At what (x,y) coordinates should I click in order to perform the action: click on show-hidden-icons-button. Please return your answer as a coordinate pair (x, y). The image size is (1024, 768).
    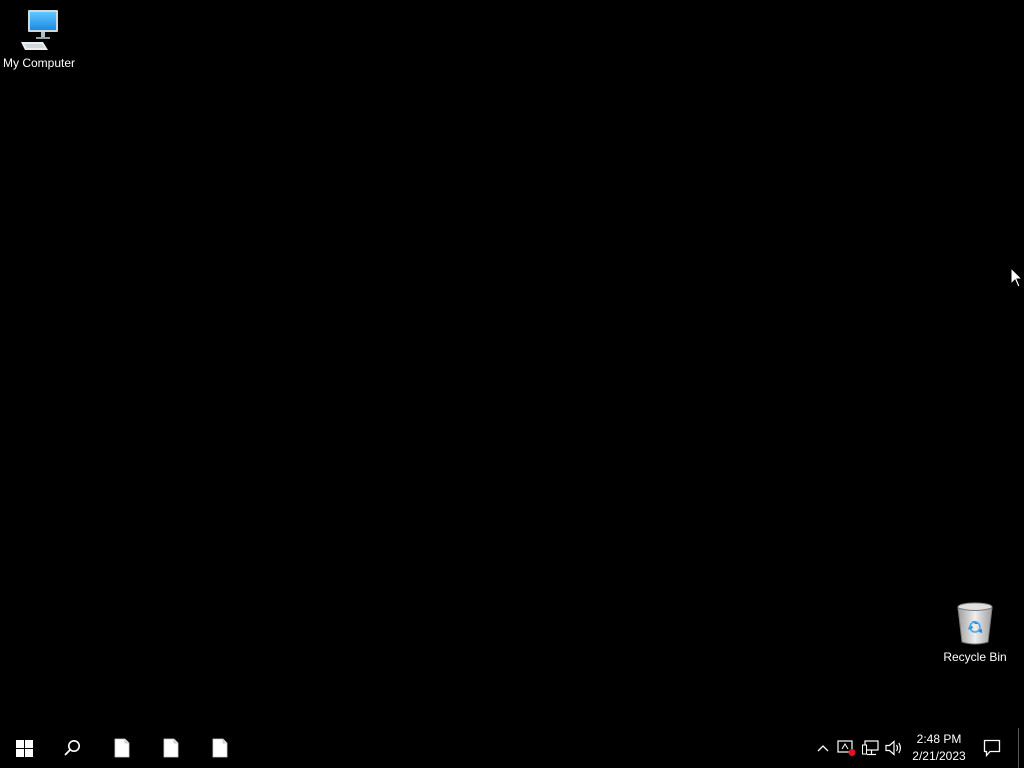
    Looking at the image, I should click on (823, 748).